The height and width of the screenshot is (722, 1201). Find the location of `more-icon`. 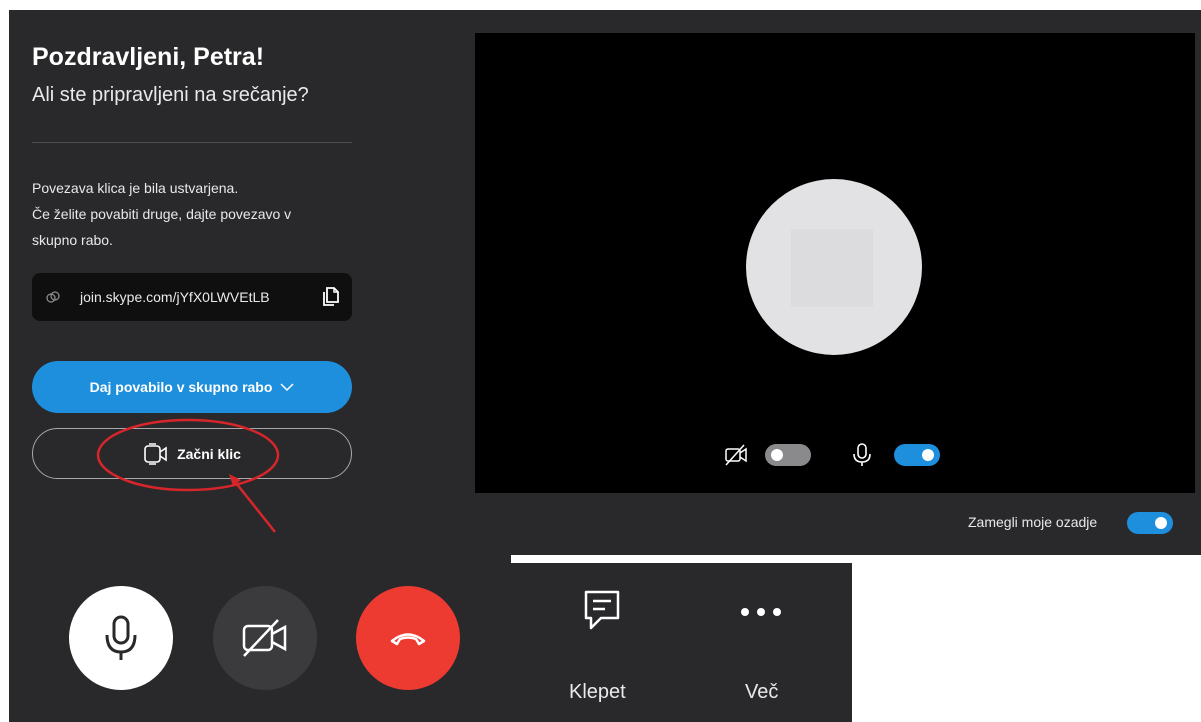

more-icon is located at coordinates (761, 612).